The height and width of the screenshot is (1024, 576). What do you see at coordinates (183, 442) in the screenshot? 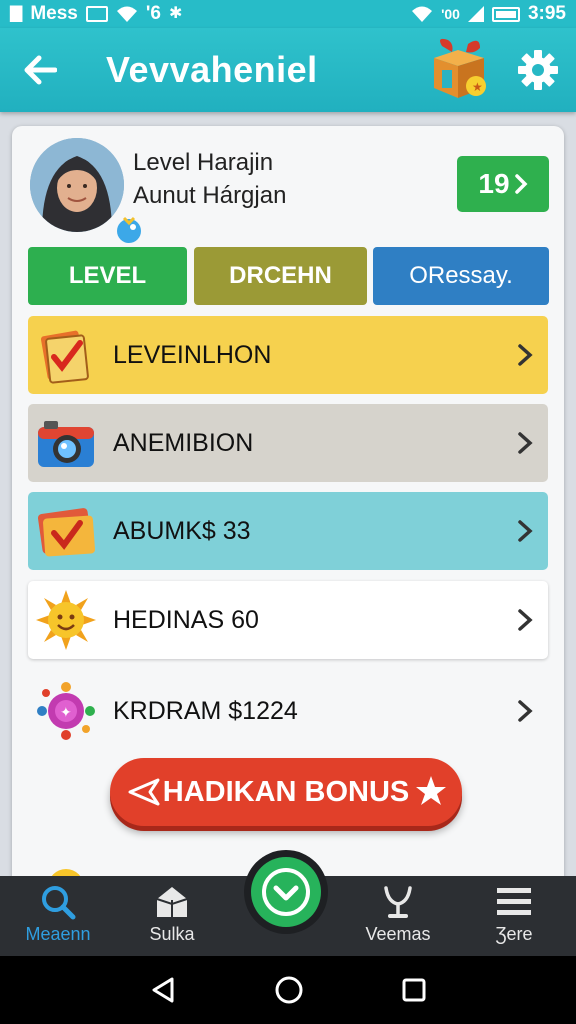
I see `list-item-label: ANEMIBION` at bounding box center [183, 442].